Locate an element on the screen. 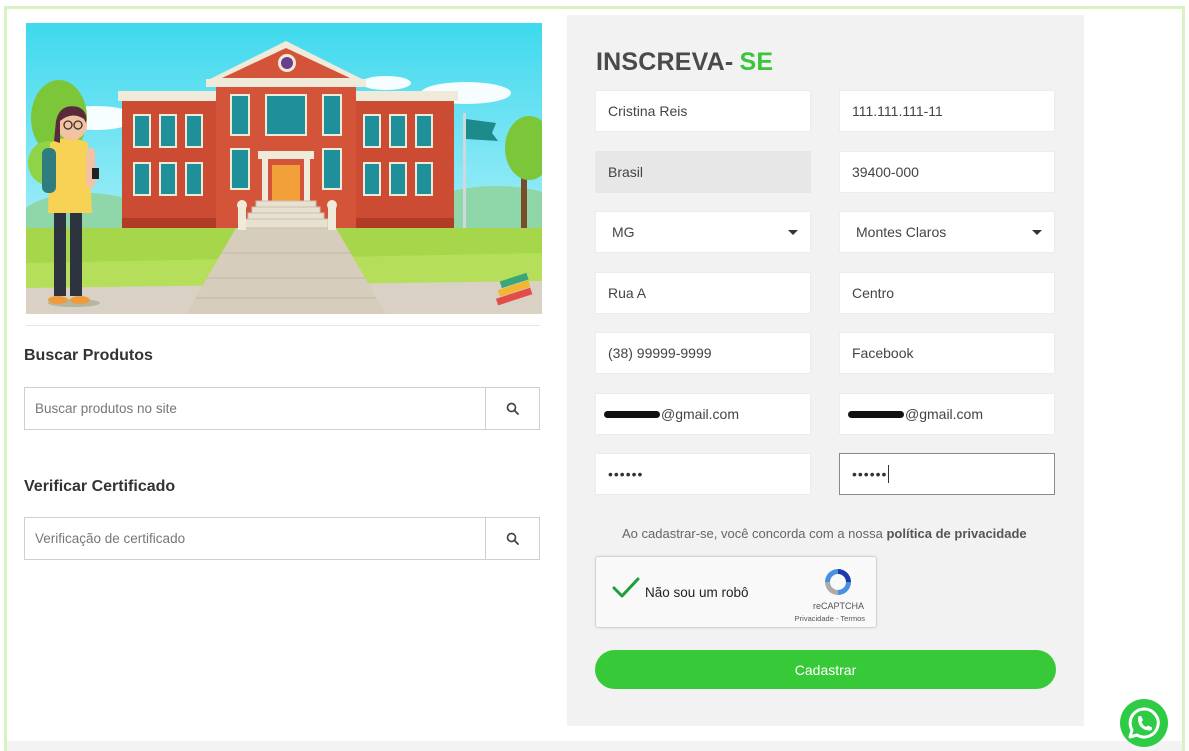 The width and height of the screenshot is (1189, 751). verify-certificate-input is located at coordinates (255, 538).